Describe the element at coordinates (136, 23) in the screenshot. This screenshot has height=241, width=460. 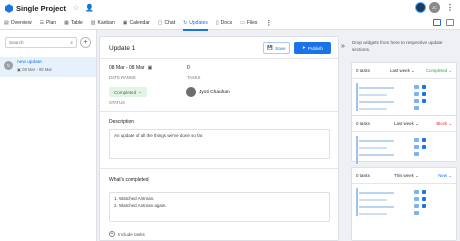
I see `tab-calendar: ▣ Calendar` at that location.